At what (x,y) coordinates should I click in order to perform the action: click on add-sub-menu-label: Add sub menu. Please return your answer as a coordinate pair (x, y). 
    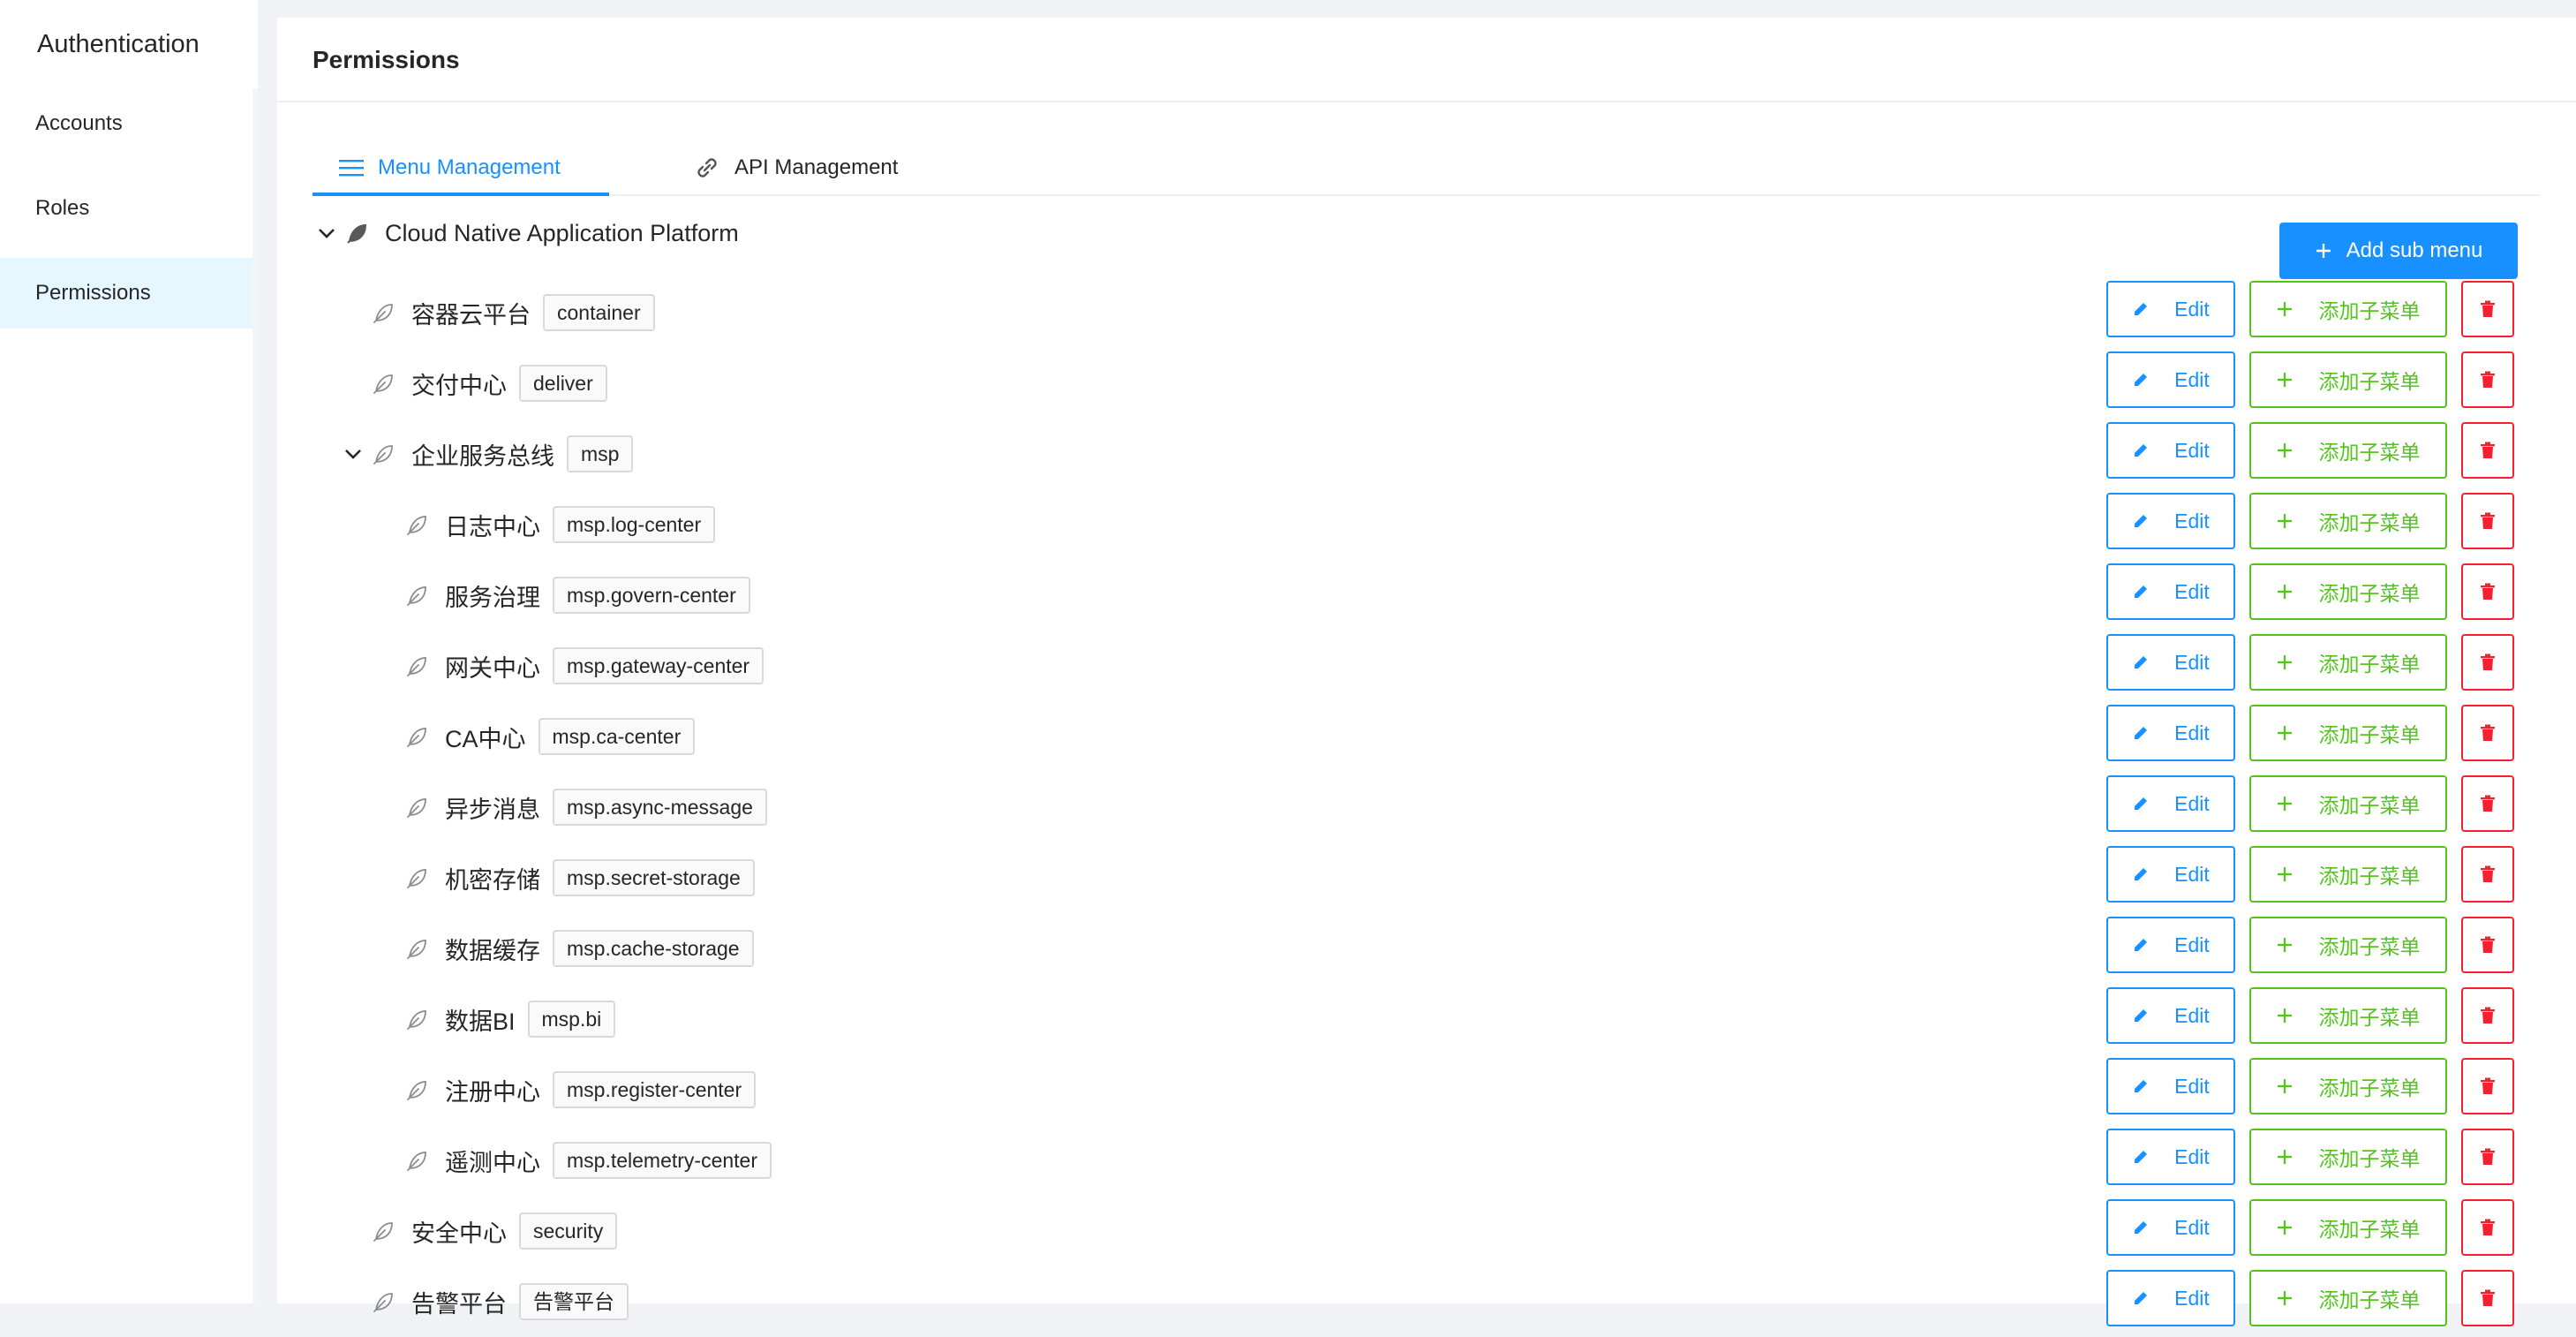
    Looking at the image, I should click on (2415, 250).